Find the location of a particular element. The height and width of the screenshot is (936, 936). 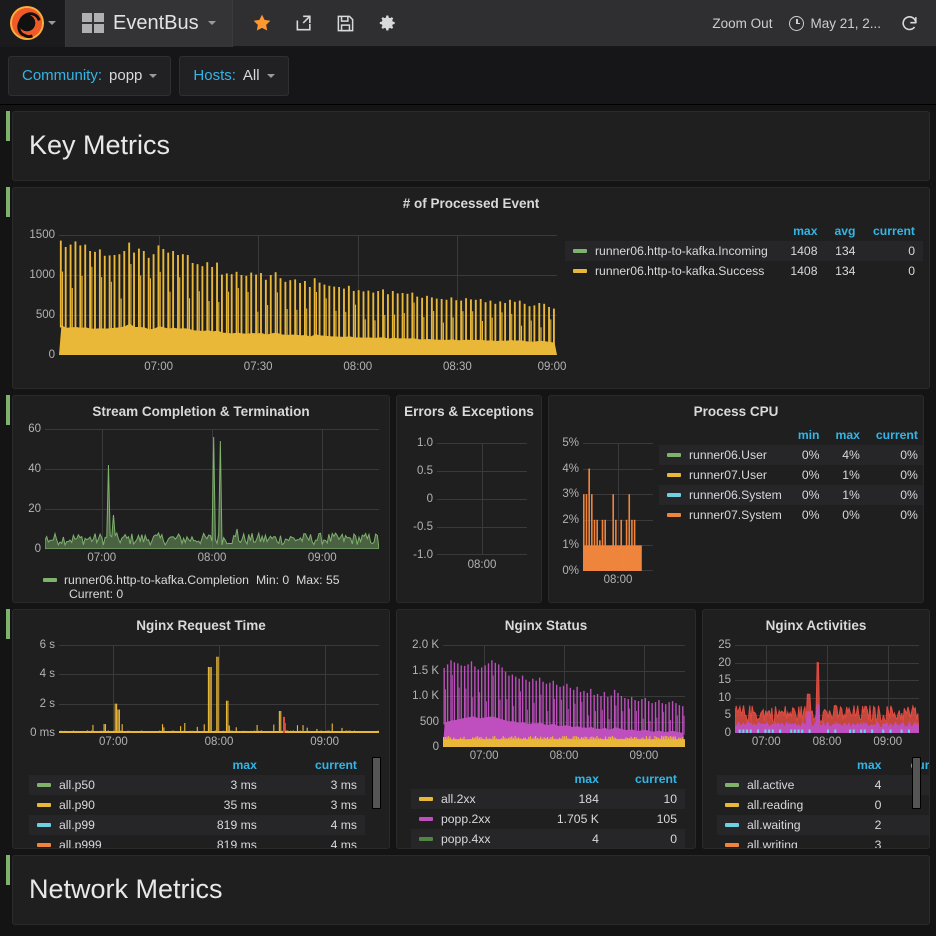

legend-header: max is located at coordinates (244, 765).